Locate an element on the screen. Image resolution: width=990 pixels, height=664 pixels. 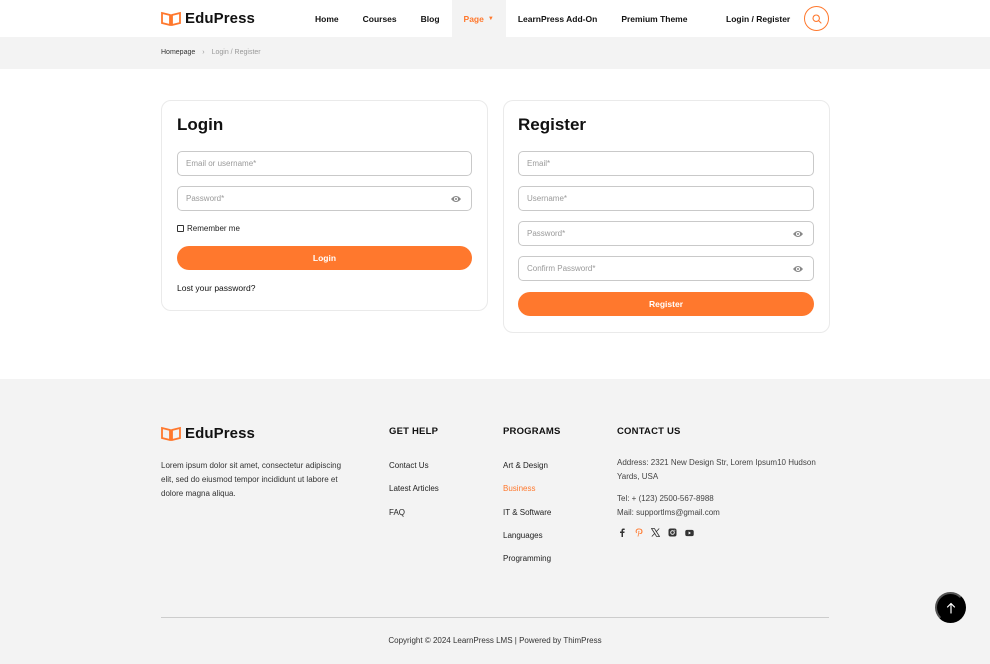
footer-logo: EduPress is located at coordinates (208, 433).